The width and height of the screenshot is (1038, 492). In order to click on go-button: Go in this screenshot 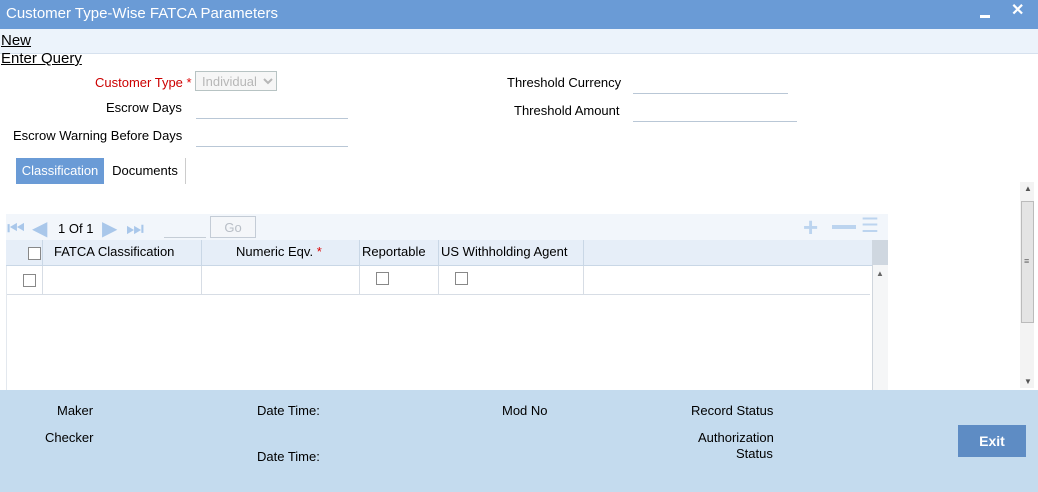, I will do `click(233, 227)`.